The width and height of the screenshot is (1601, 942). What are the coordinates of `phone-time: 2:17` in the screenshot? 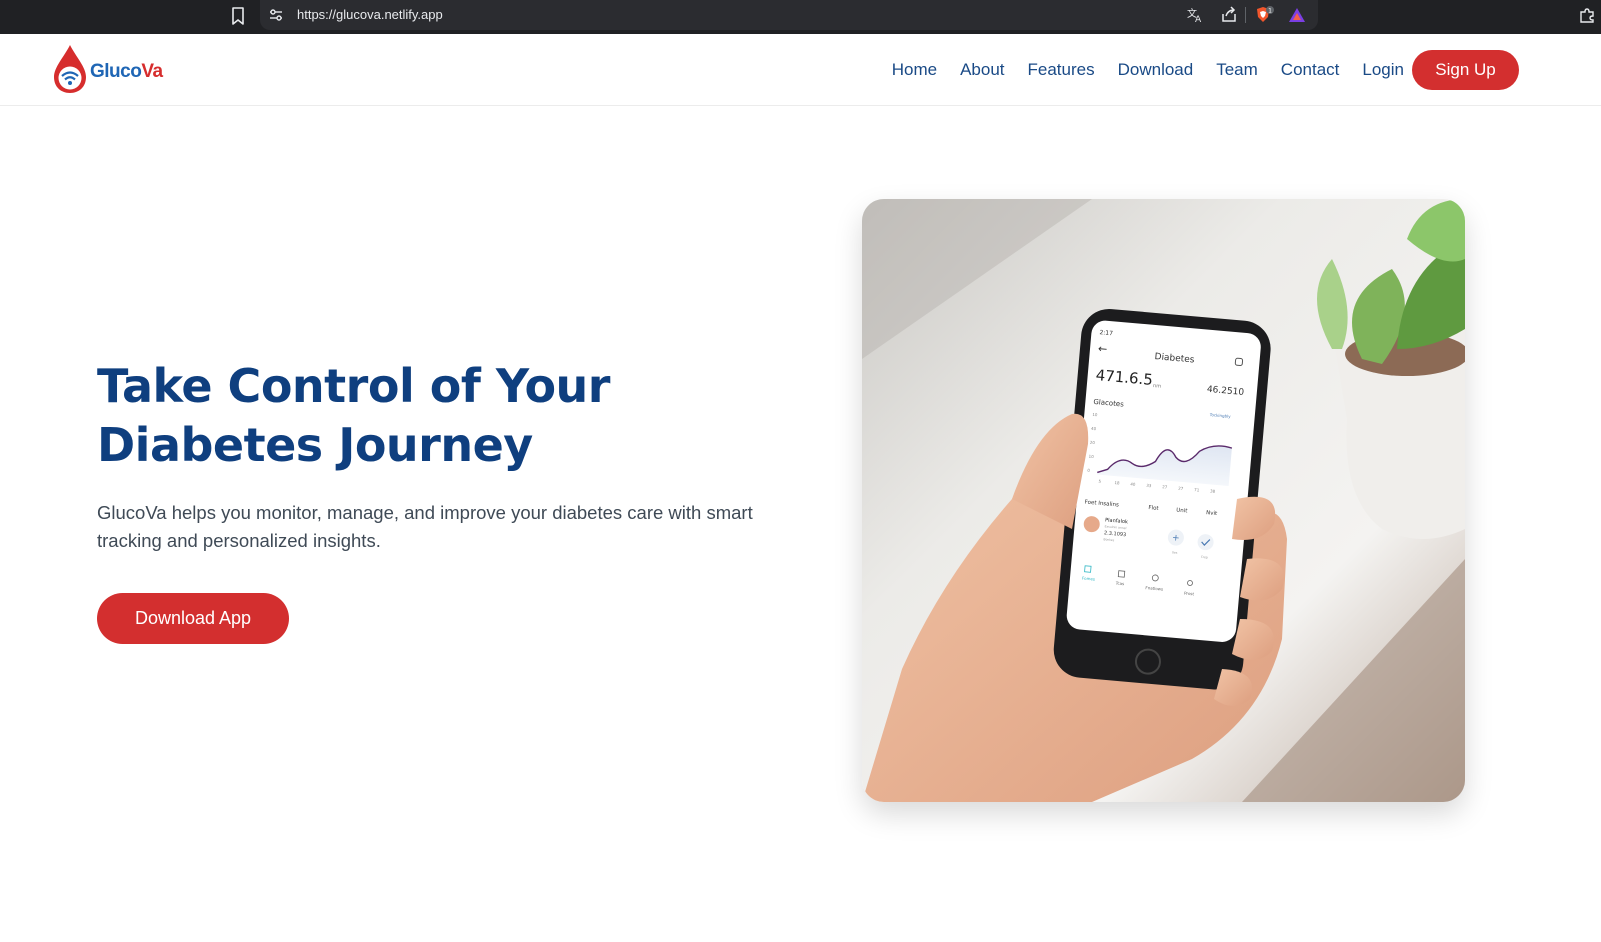 It's located at (1106, 333).